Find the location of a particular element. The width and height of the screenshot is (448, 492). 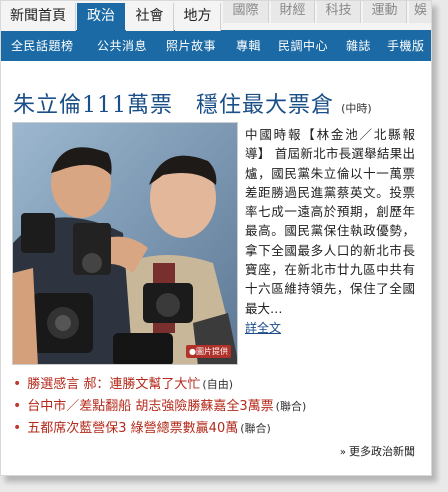

category-tabs: 新聞首頁 政治 社會 地方 國際 財經 科技 運動 娛 is located at coordinates (216, 16).